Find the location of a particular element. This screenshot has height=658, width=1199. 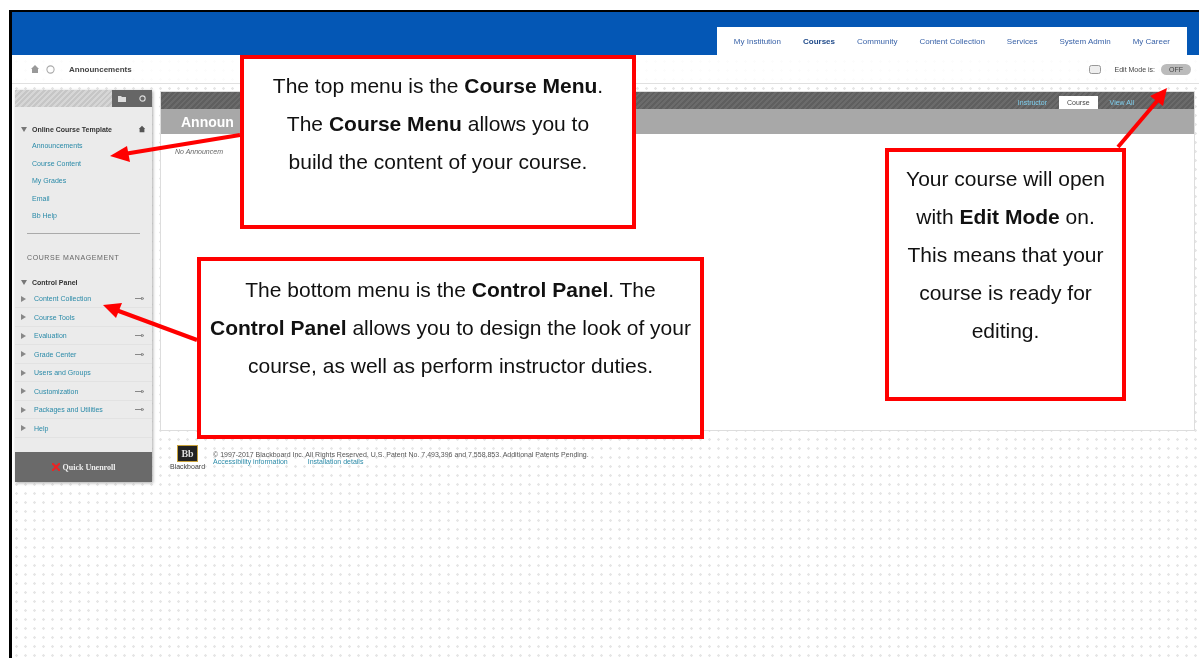

nav-tab: Courses is located at coordinates (819, 41).